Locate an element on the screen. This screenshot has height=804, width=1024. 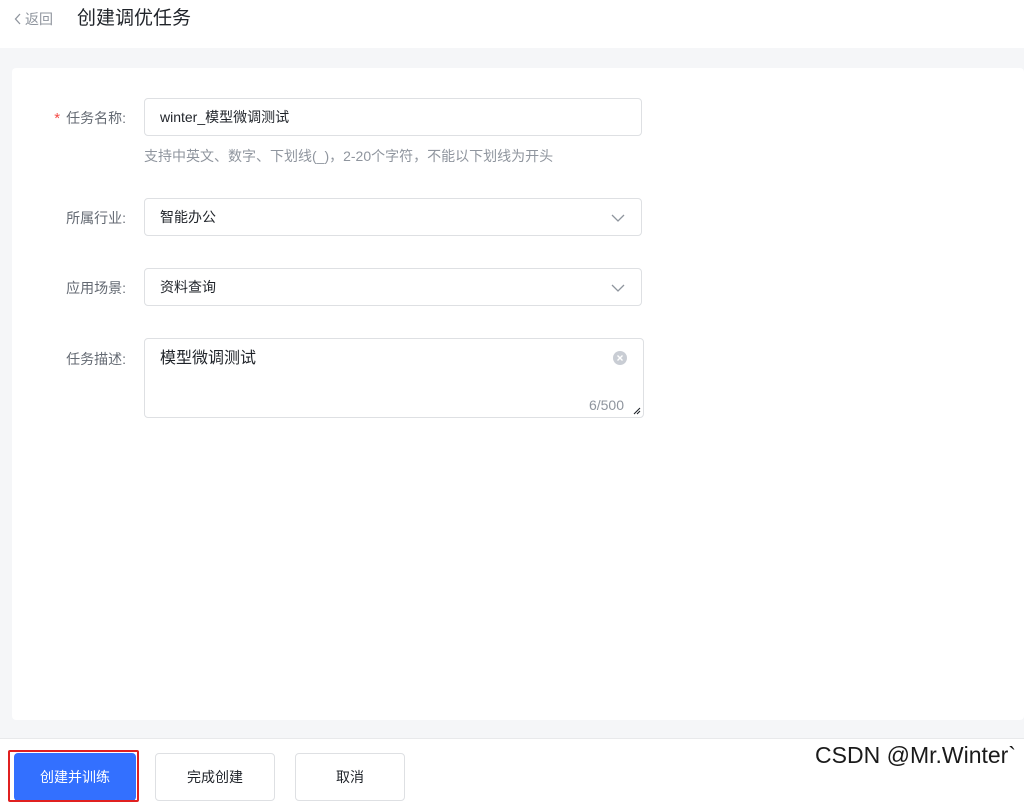
task-name-label-text: 任务名称: is located at coordinates (96, 118).